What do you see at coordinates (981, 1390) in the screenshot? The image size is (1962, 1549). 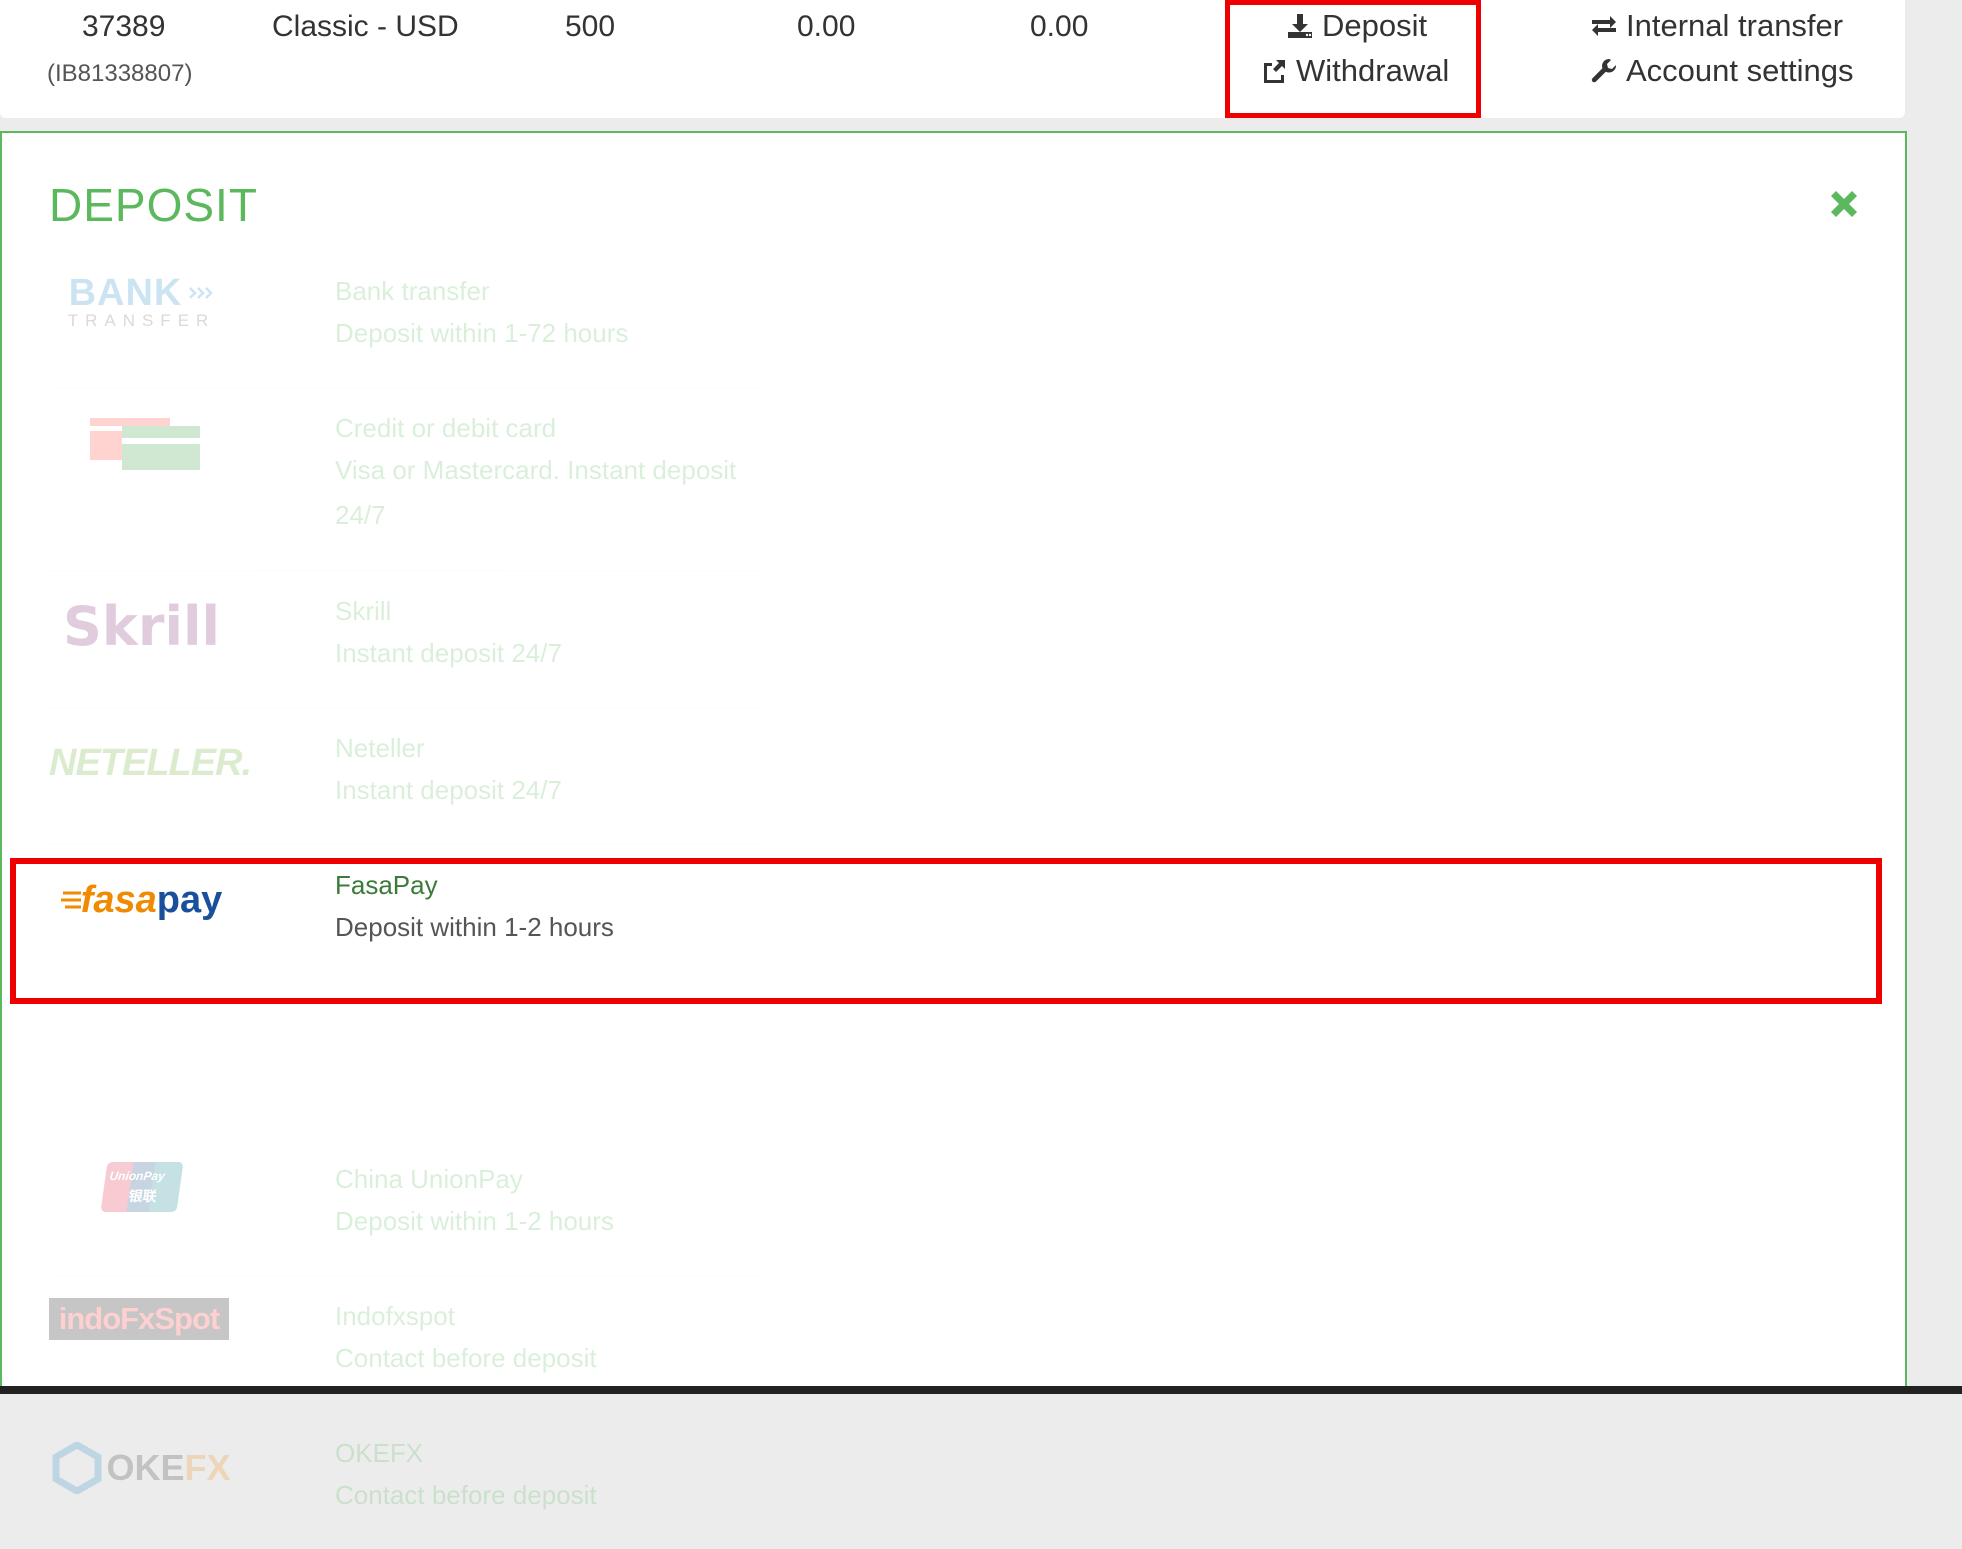 I see `window-bottom-edge` at bounding box center [981, 1390].